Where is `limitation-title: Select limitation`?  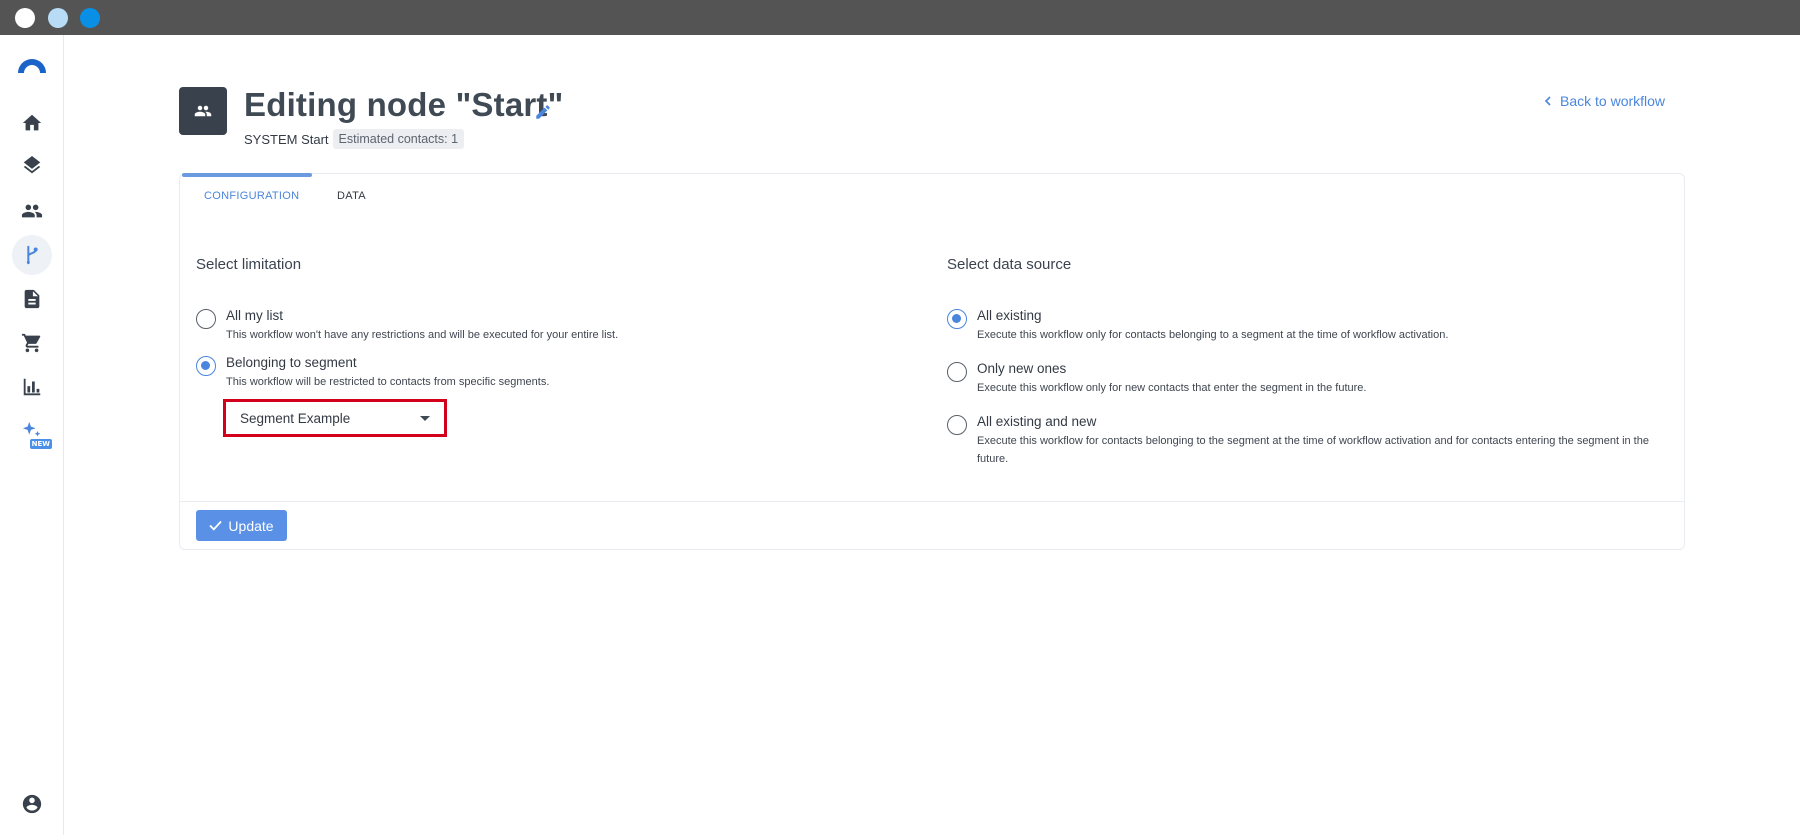 limitation-title: Select limitation is located at coordinates (249, 264).